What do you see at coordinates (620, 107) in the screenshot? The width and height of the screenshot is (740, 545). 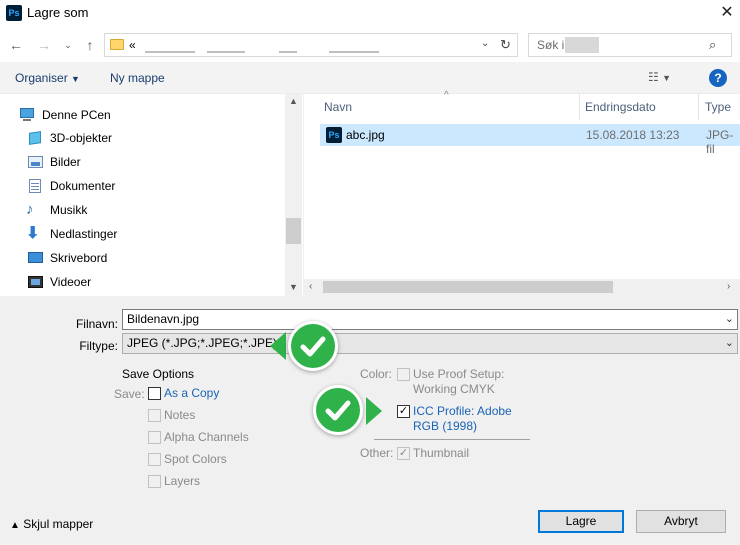 I see `column-header-date: Endringsdato` at bounding box center [620, 107].